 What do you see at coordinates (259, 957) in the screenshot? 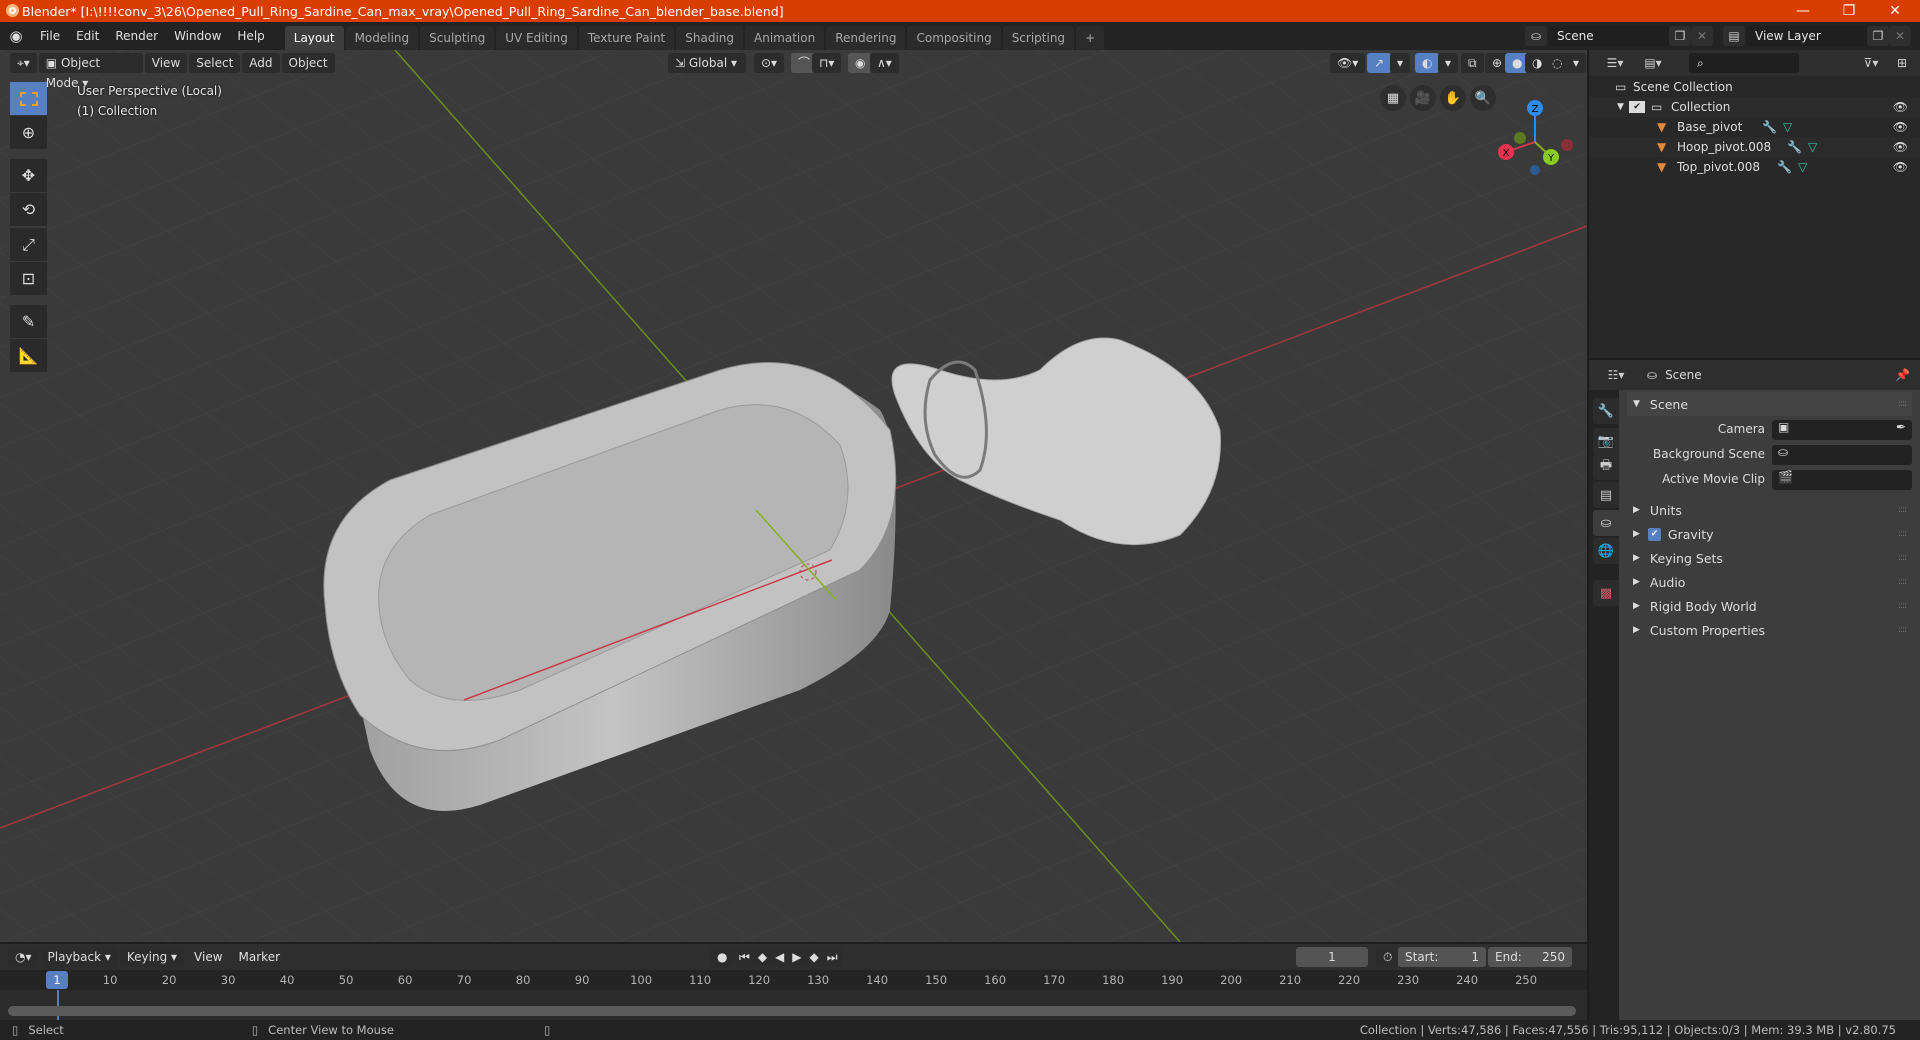
I see `menu-marker: Marker` at bounding box center [259, 957].